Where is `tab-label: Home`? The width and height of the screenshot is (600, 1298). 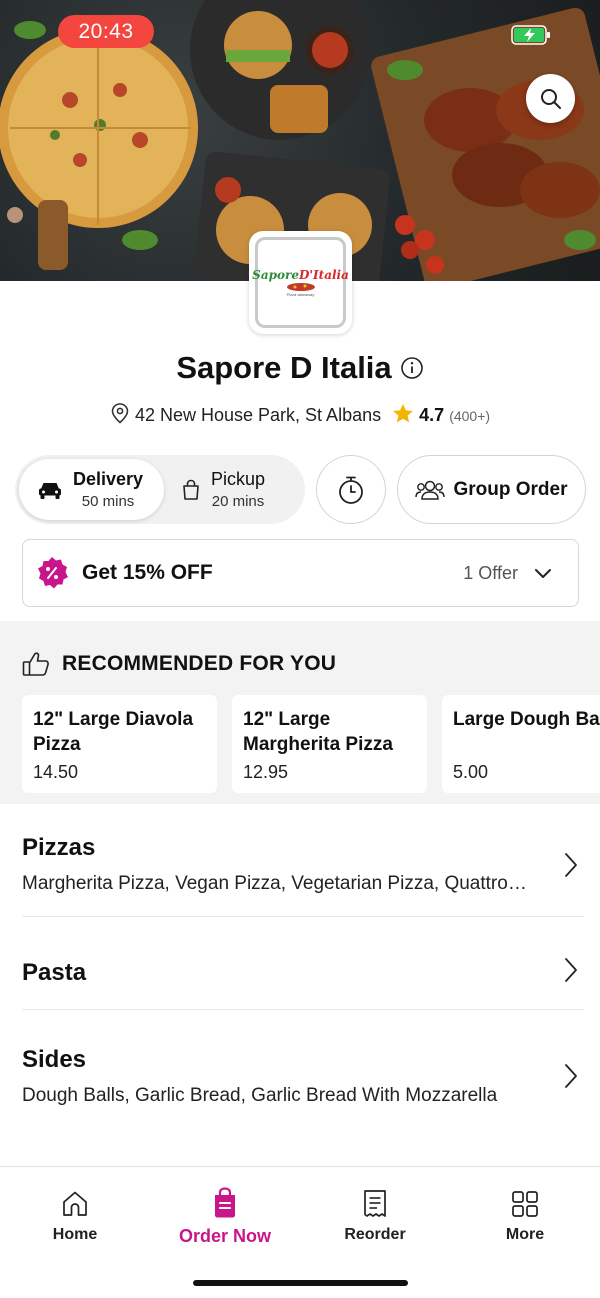
tab-label: Home is located at coordinates (75, 1234).